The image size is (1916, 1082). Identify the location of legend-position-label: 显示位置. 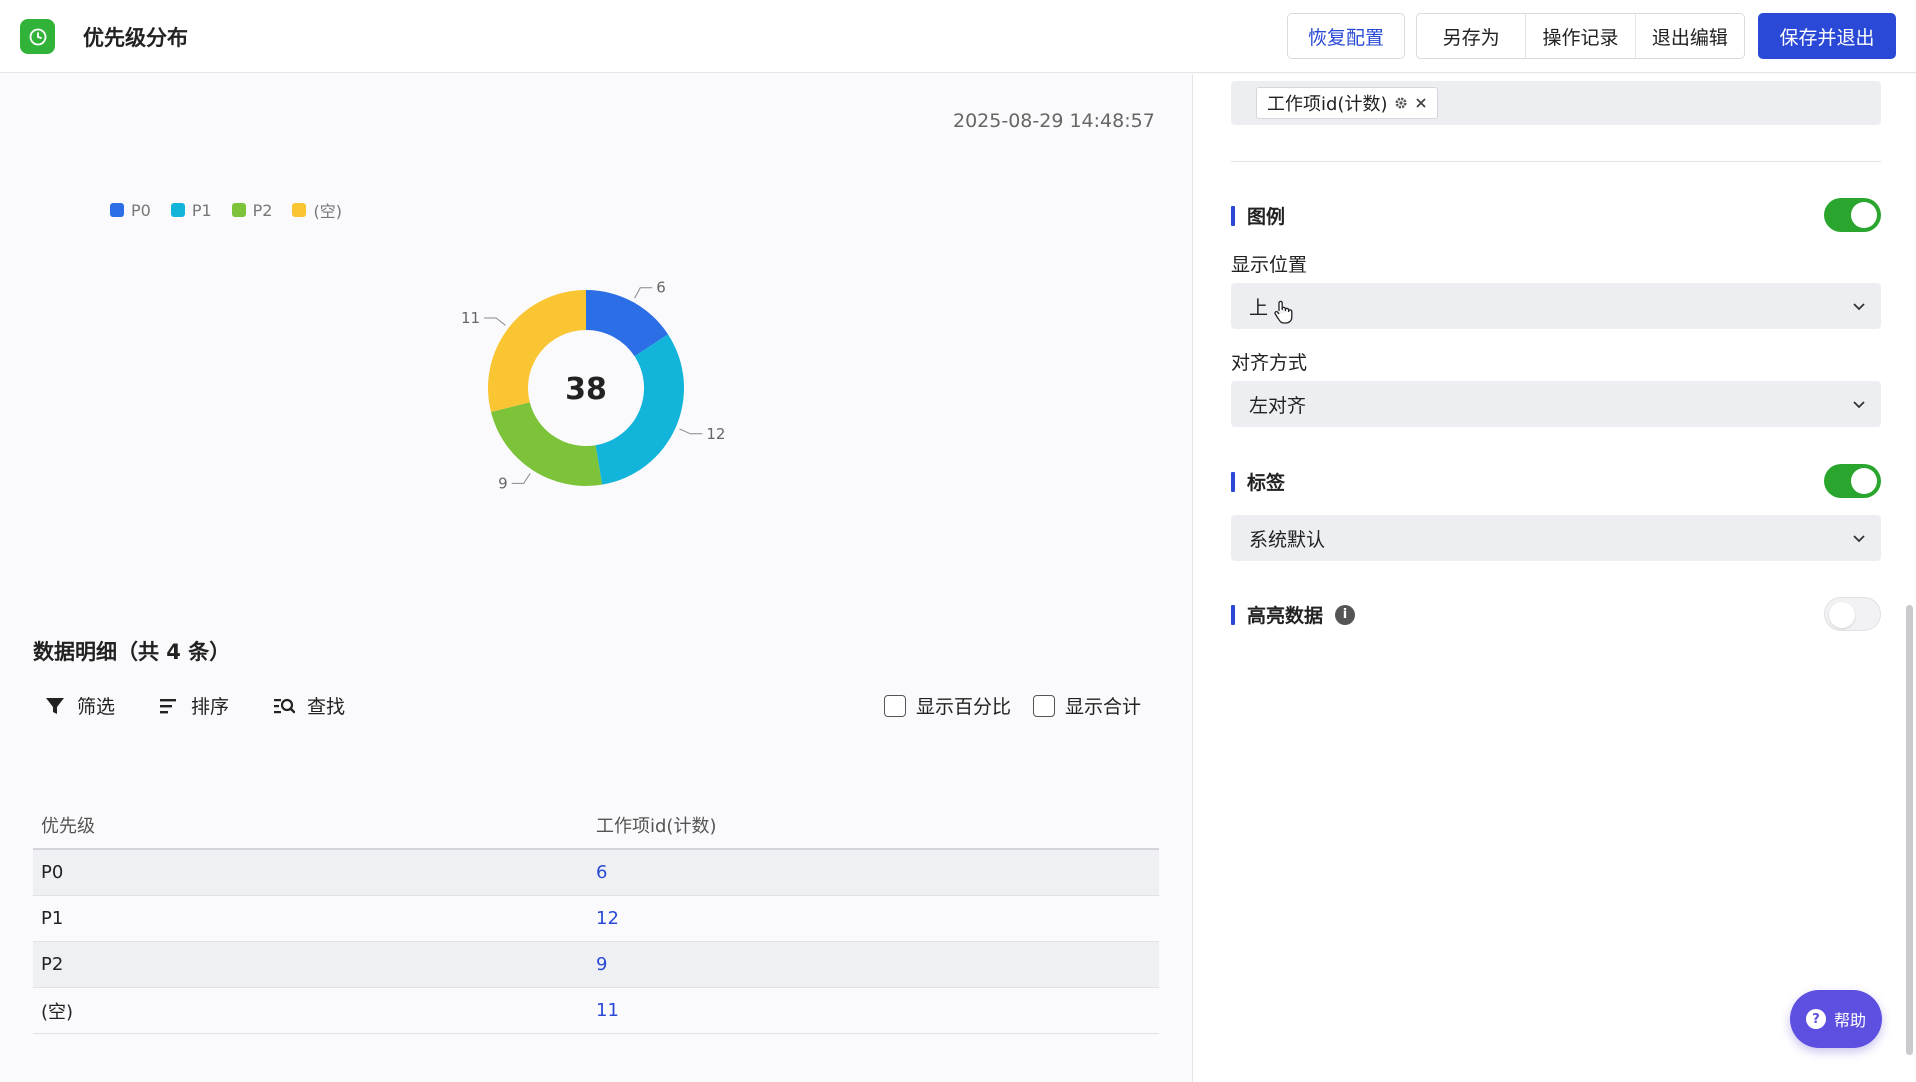
(1269, 265).